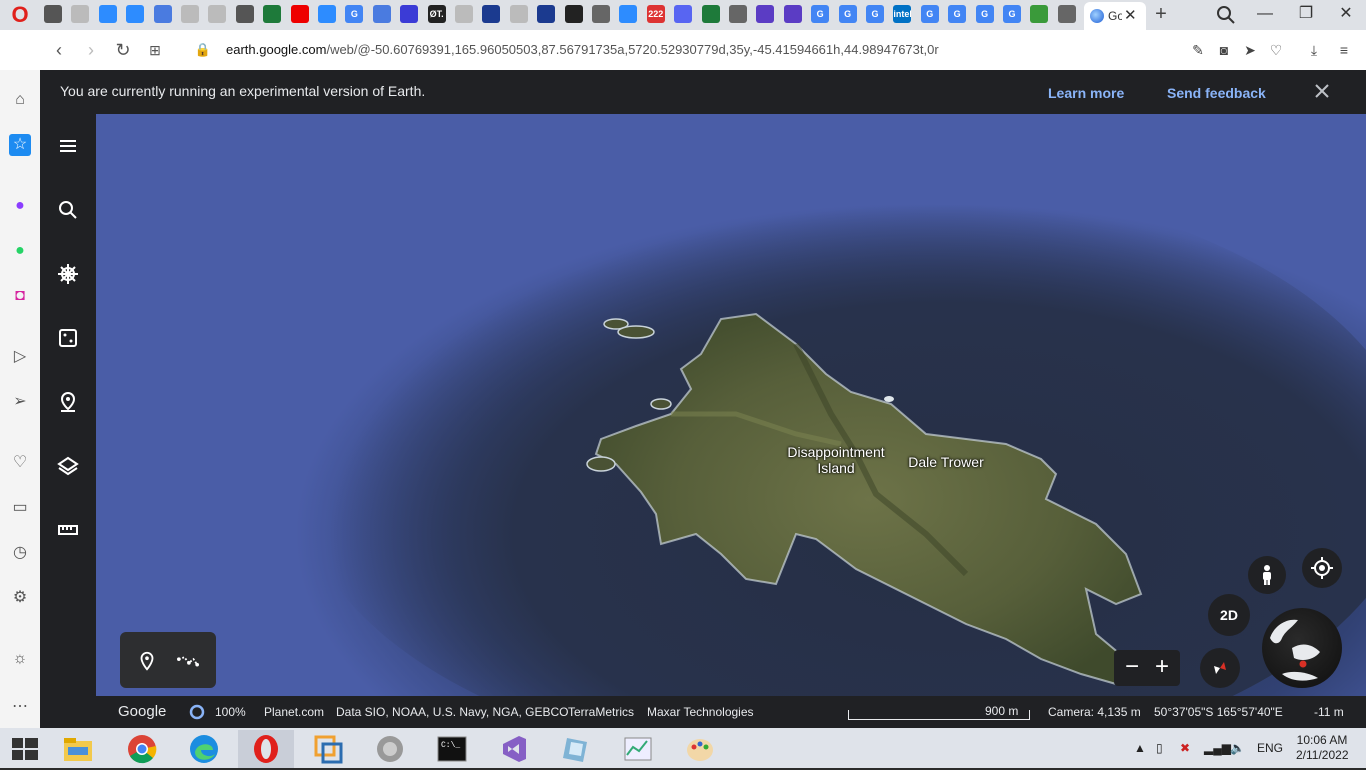  Describe the element at coordinates (147, 661) in the screenshot. I see `add-placemark-icon` at that location.